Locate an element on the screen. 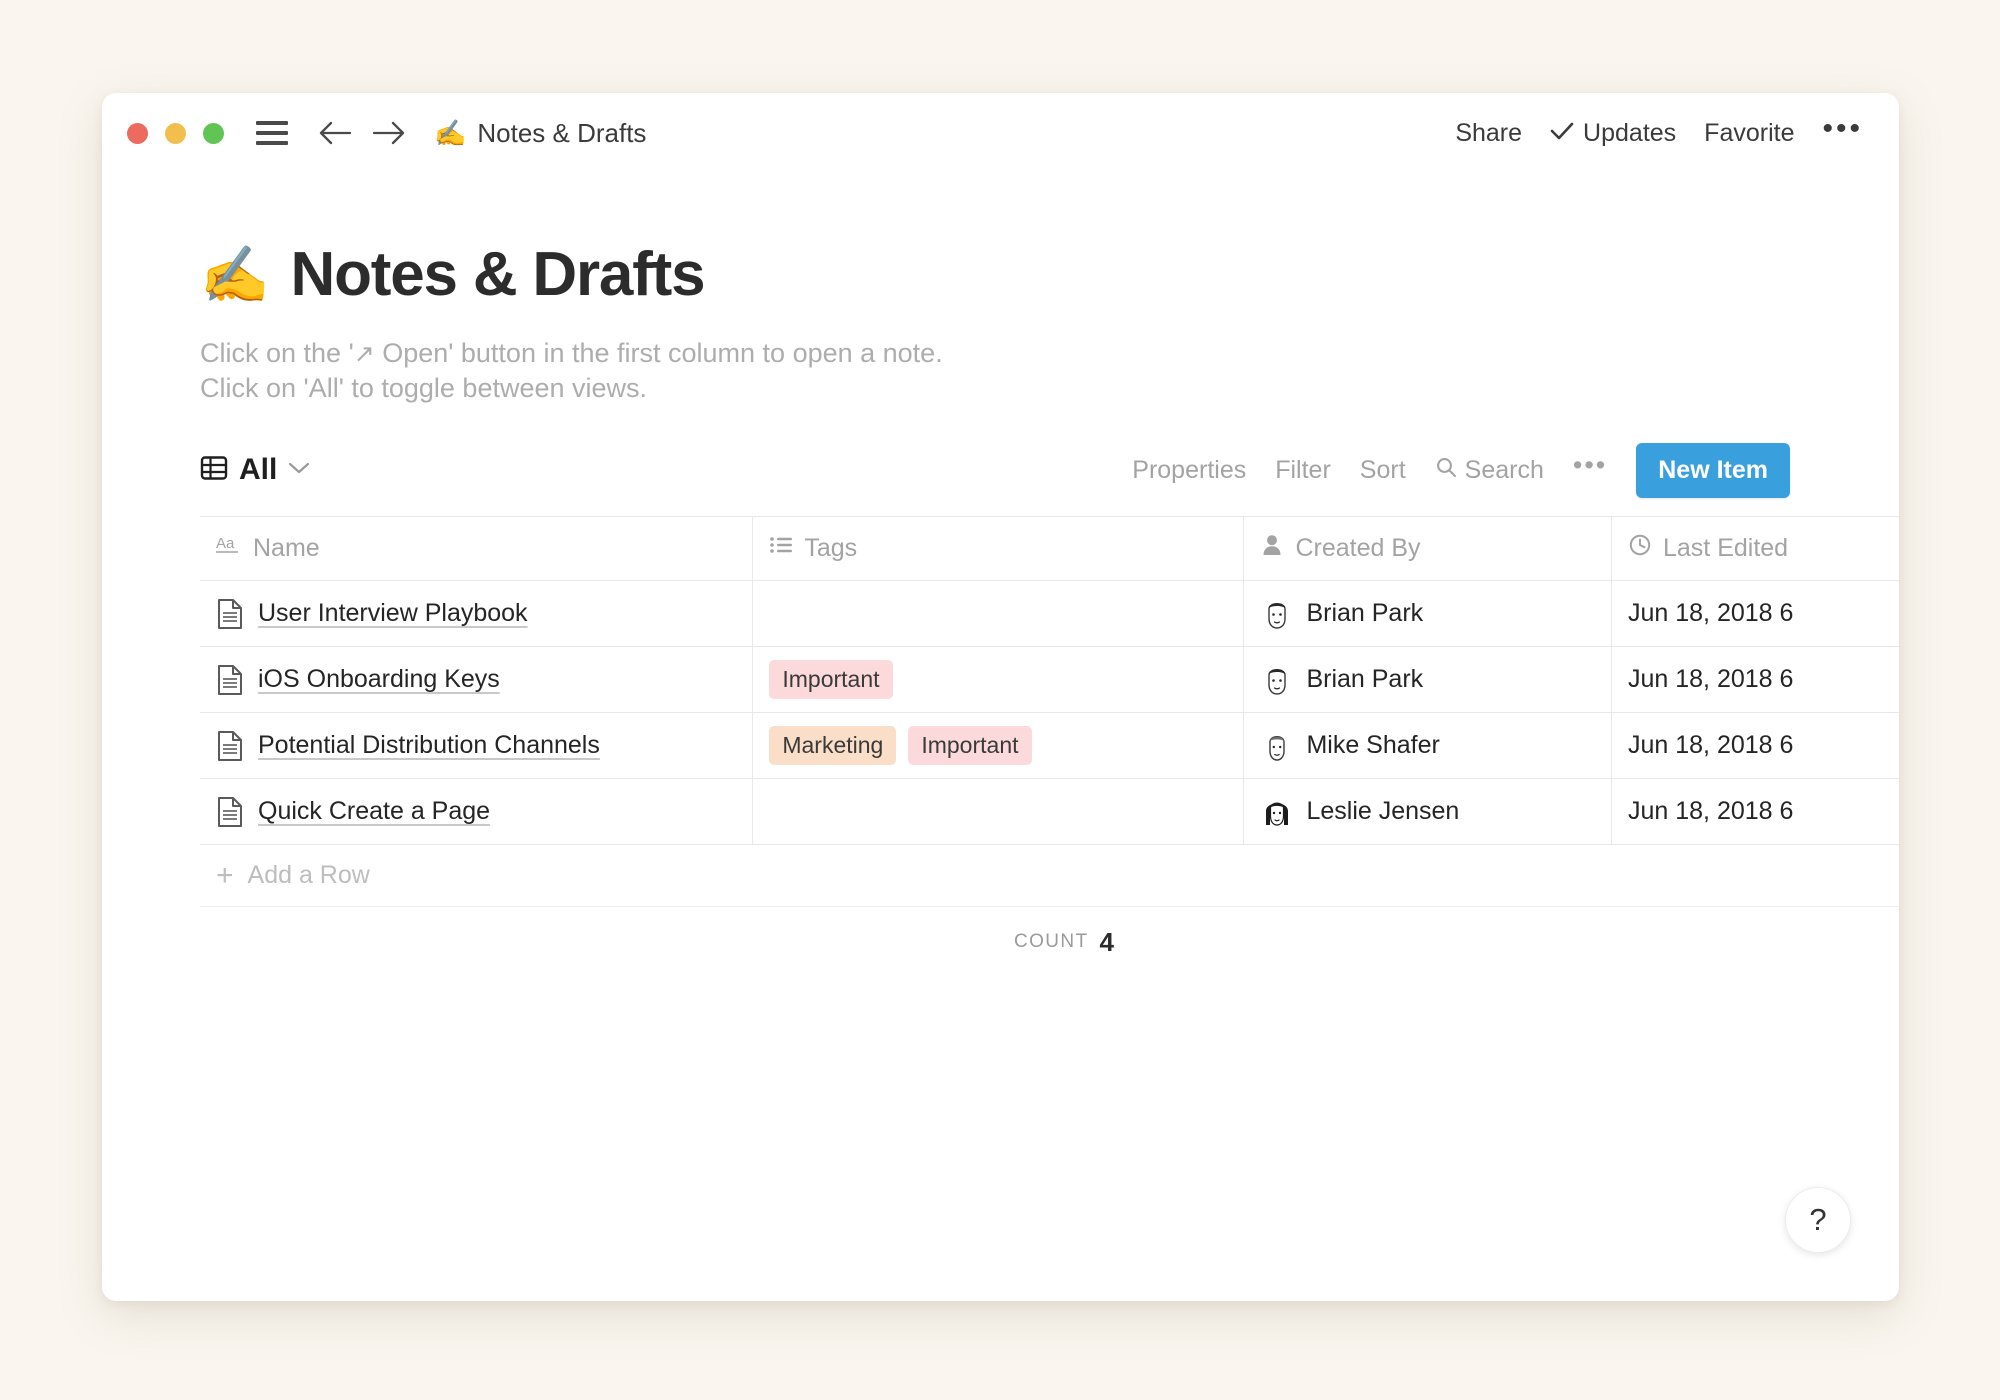  chevron-down-icon is located at coordinates (299, 470).